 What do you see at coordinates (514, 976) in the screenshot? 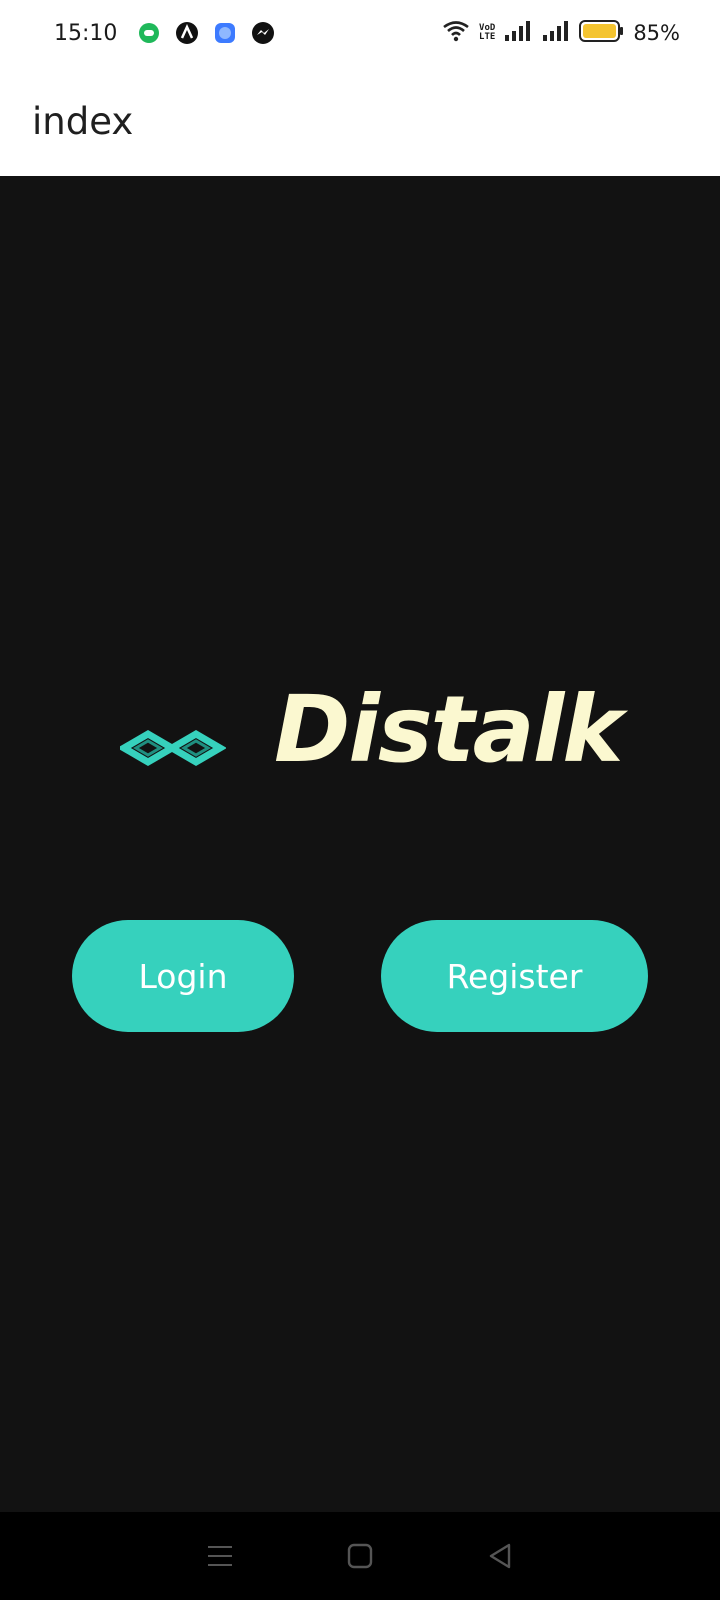
I see `register-button: Register` at bounding box center [514, 976].